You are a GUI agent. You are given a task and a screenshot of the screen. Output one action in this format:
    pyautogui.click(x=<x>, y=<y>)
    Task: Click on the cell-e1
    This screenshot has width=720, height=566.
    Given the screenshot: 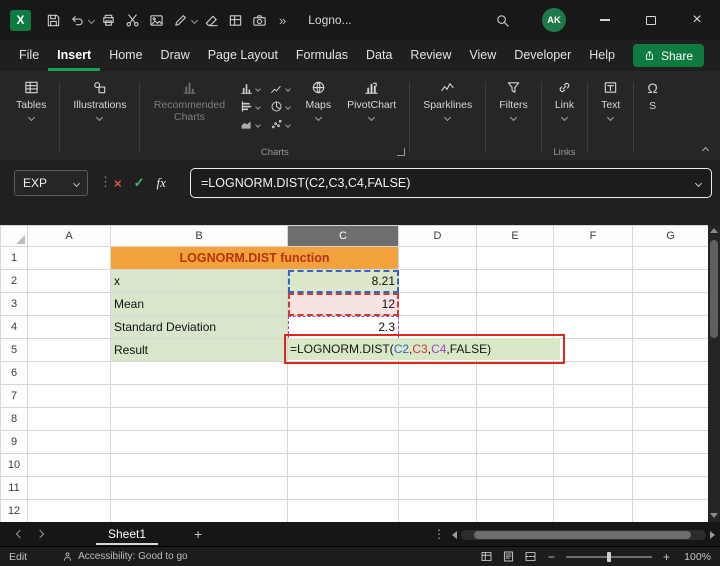 What is the action you would take?
    pyautogui.click(x=515, y=258)
    